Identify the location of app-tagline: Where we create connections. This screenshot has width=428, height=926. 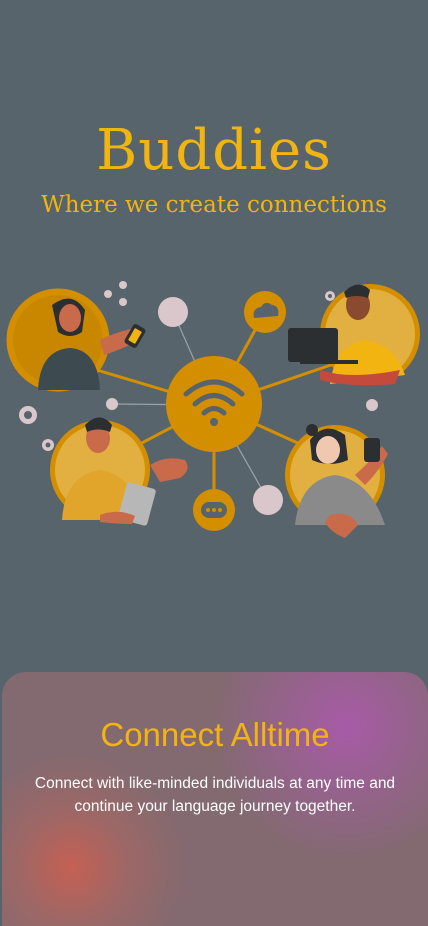
(214, 205).